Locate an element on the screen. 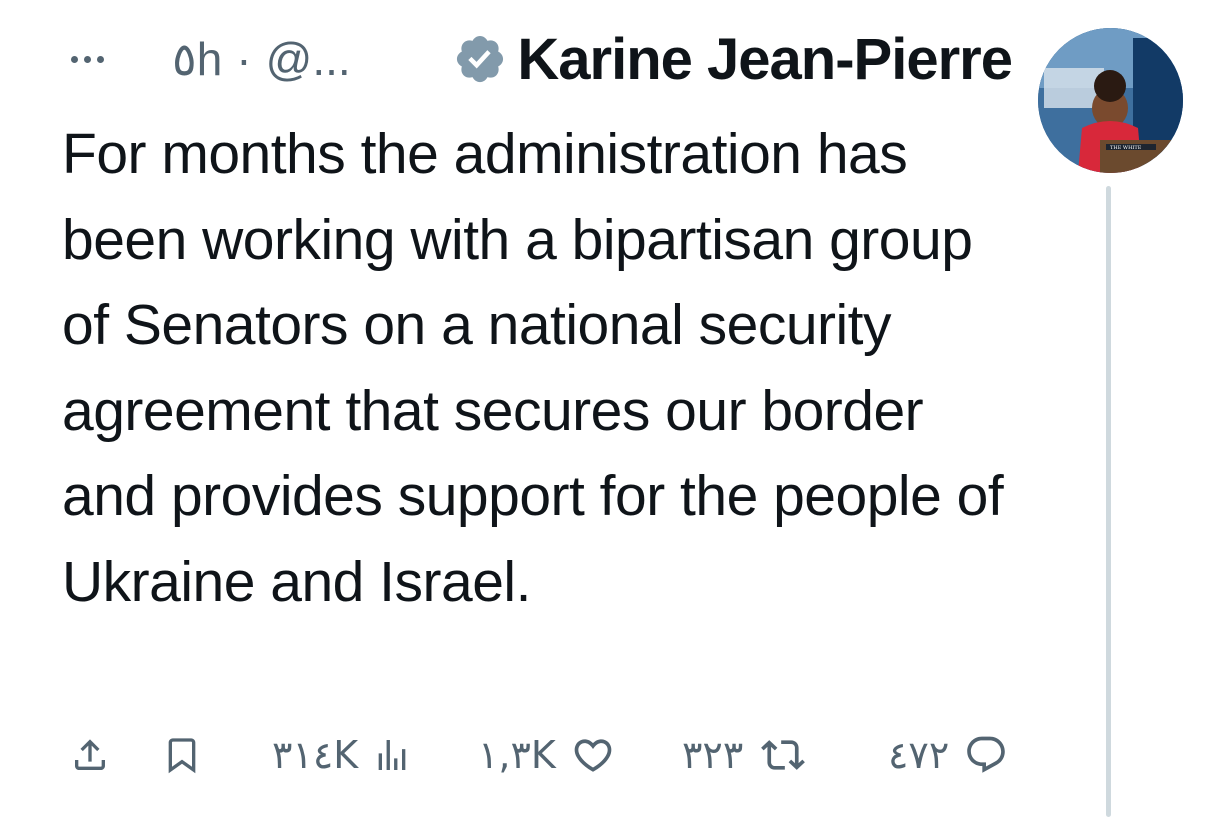 The image size is (1224, 817). retweets-count: ٣٢٣ is located at coordinates (713, 755).